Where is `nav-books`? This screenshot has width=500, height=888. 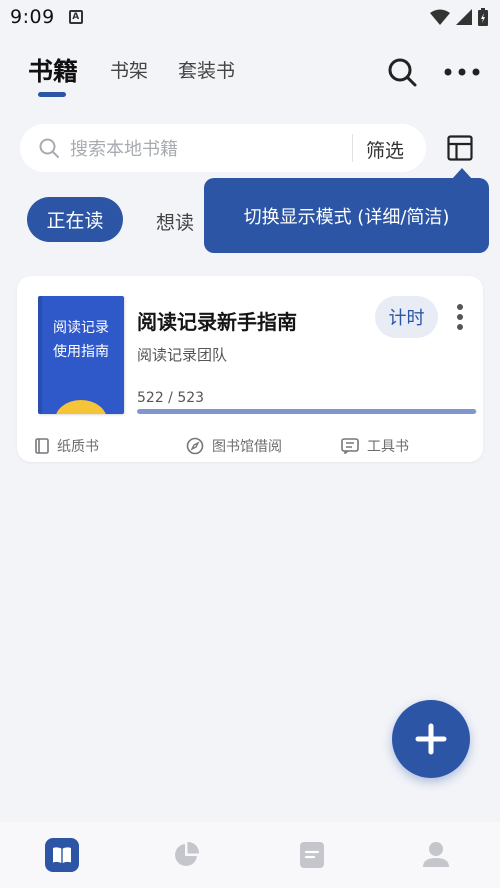
nav-books is located at coordinates (62, 855).